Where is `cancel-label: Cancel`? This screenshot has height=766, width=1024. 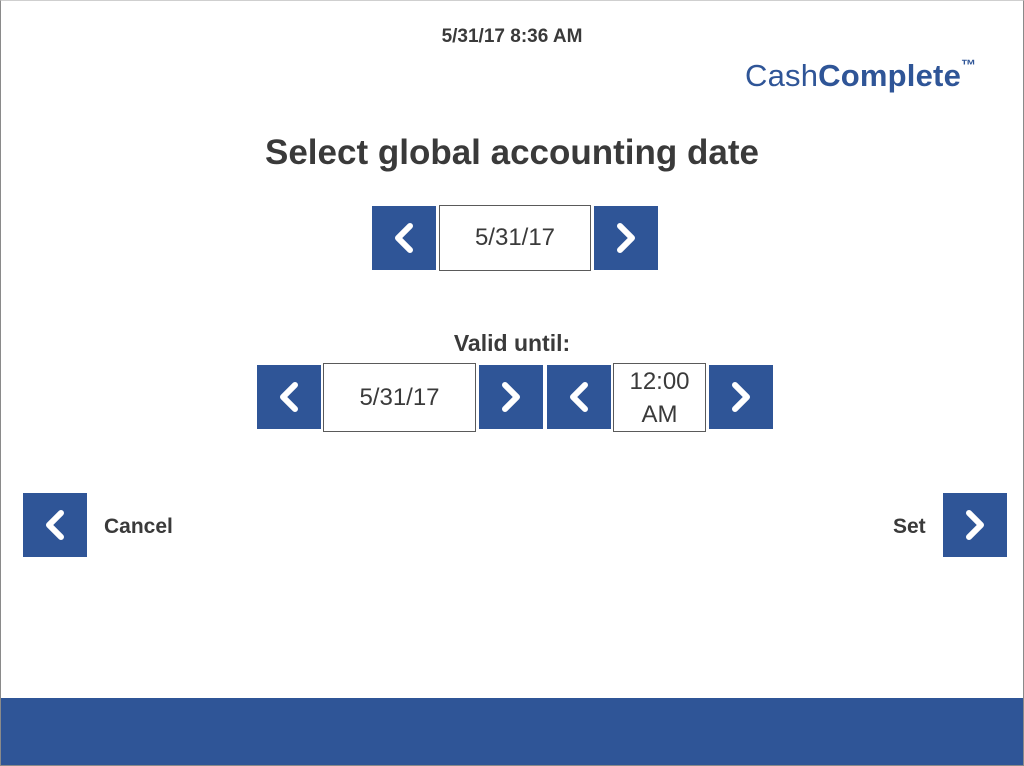 cancel-label: Cancel is located at coordinates (138, 527).